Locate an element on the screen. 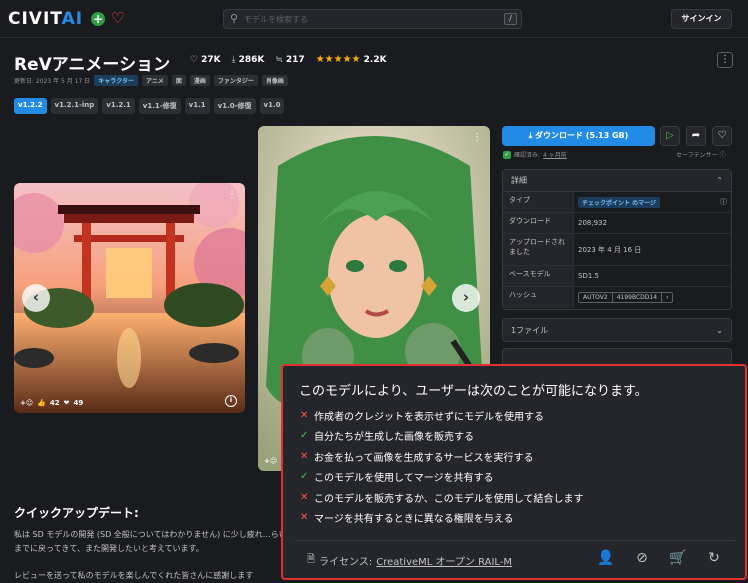 The height and width of the screenshot is (583, 748). download-icon: ⤓ is located at coordinates (233, 59).